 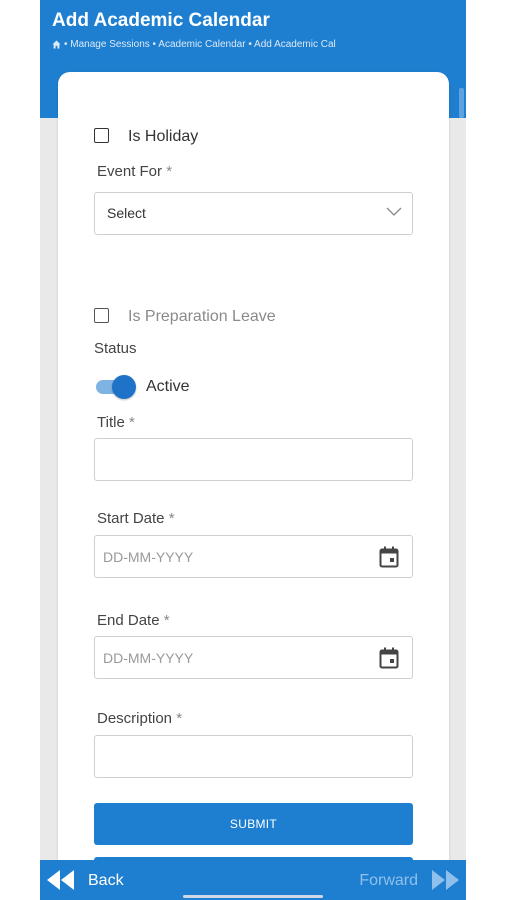 I want to click on start-date-label: Start Date *, so click(x=136, y=518).